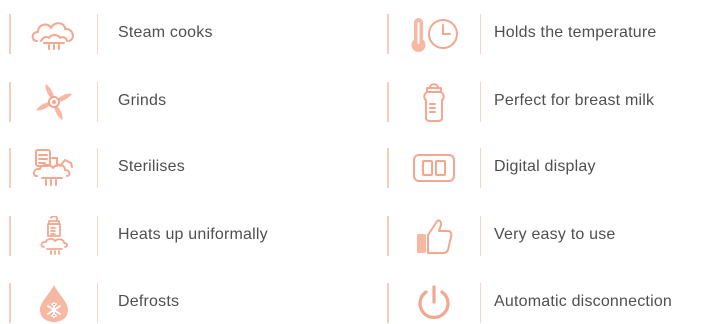 The width and height of the screenshot is (705, 324). I want to click on feature-label: Digital display, so click(545, 166).